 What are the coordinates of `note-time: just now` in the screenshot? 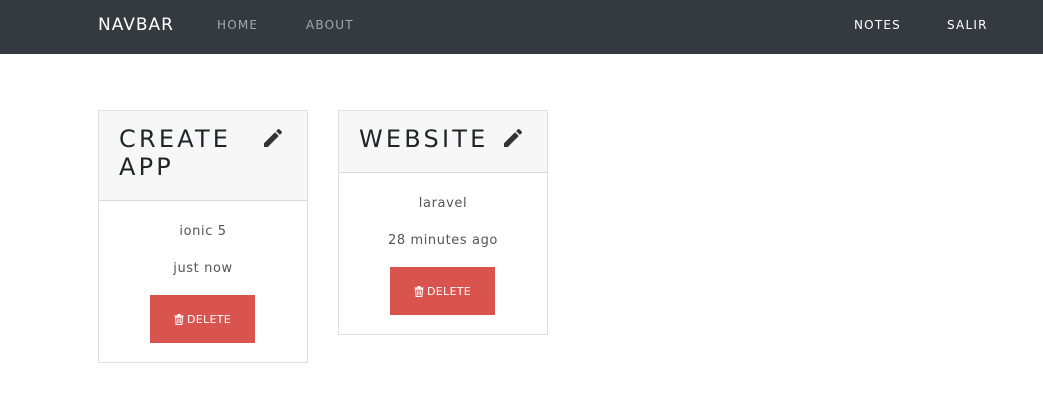 It's located at (203, 268).